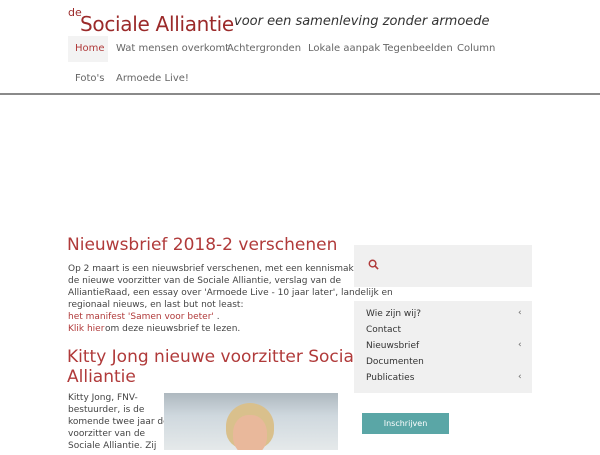 This screenshot has height=455, width=600. I want to click on body-line: Sociale Alliantie. Zij, so click(112, 446).